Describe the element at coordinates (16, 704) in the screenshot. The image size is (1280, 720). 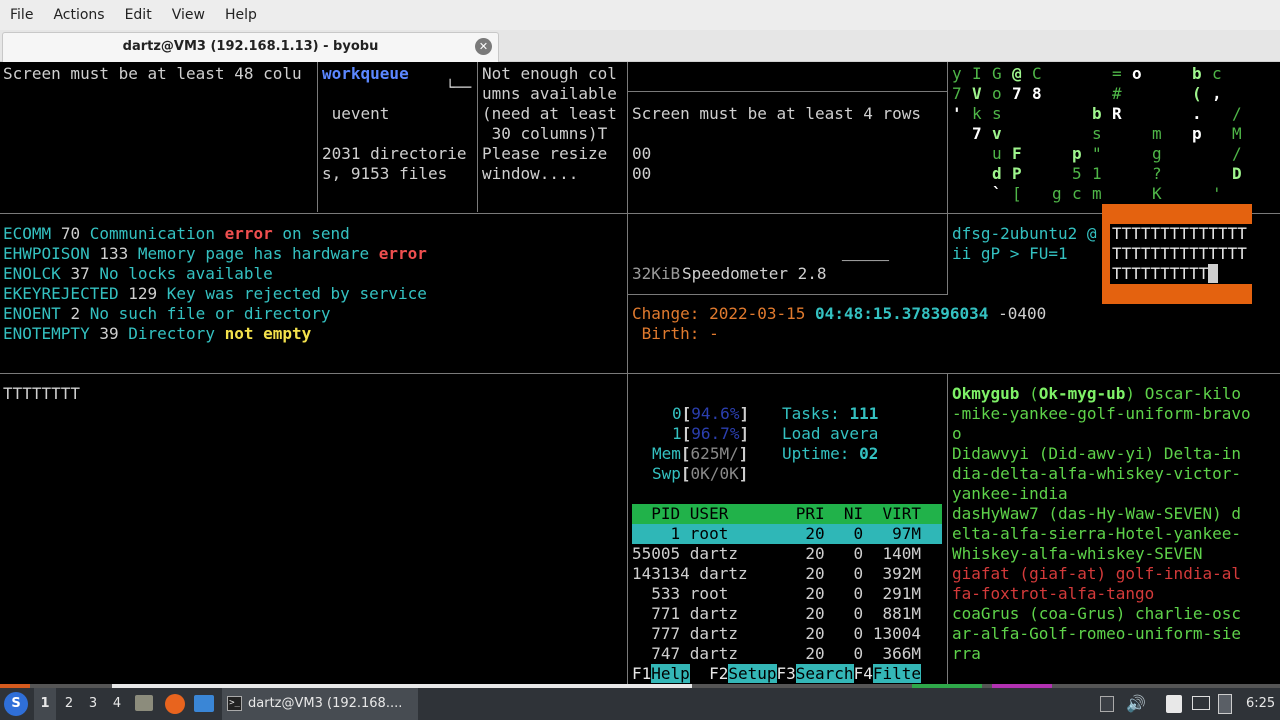
I see `start-menu-icon: S` at that location.